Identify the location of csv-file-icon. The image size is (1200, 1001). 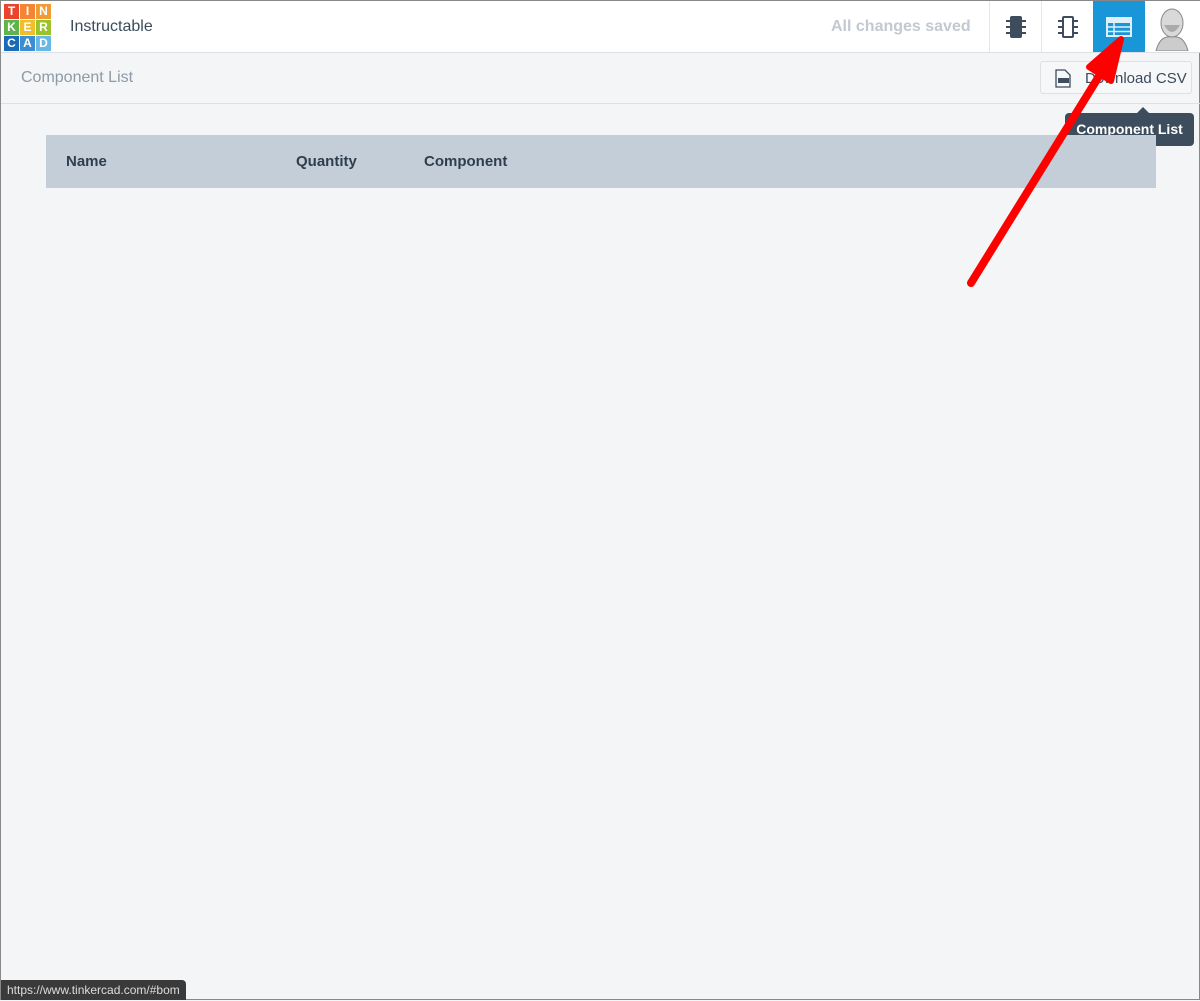
(1063, 78).